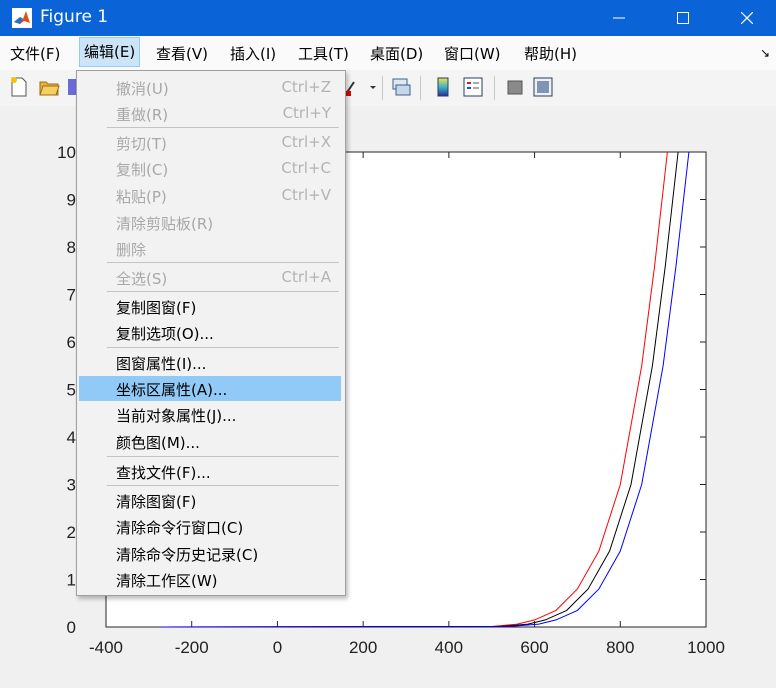  Describe the element at coordinates (22, 18) in the screenshot. I see `matlab-logo-icon` at that location.